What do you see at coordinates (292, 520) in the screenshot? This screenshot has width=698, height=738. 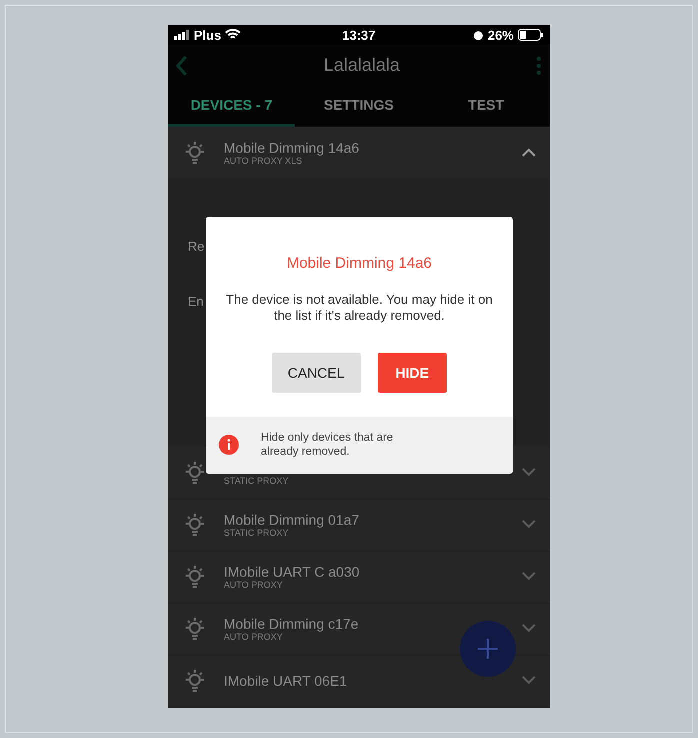 I see `device-name: Mobile Dimming 01a7` at bounding box center [292, 520].